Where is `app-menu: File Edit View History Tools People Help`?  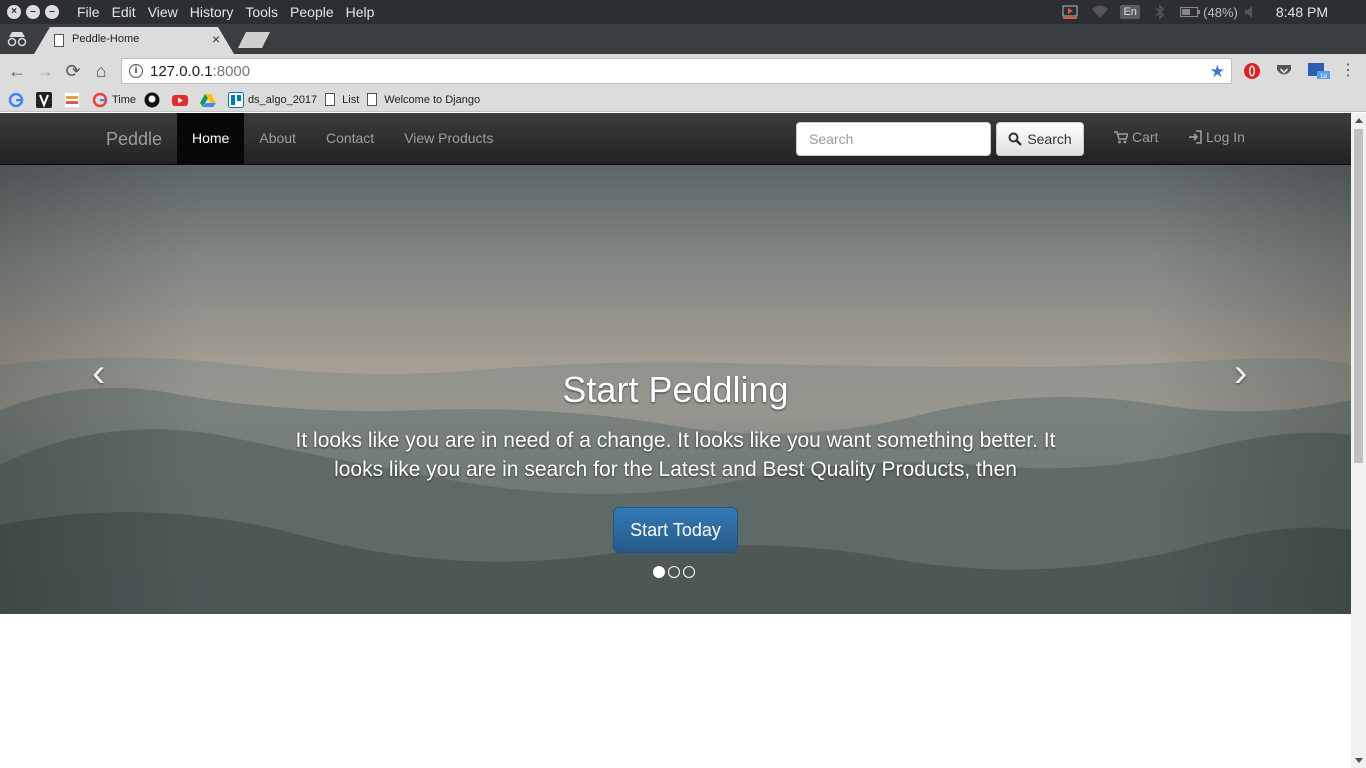
app-menu: File Edit View History Tools People Help is located at coordinates (225, 12).